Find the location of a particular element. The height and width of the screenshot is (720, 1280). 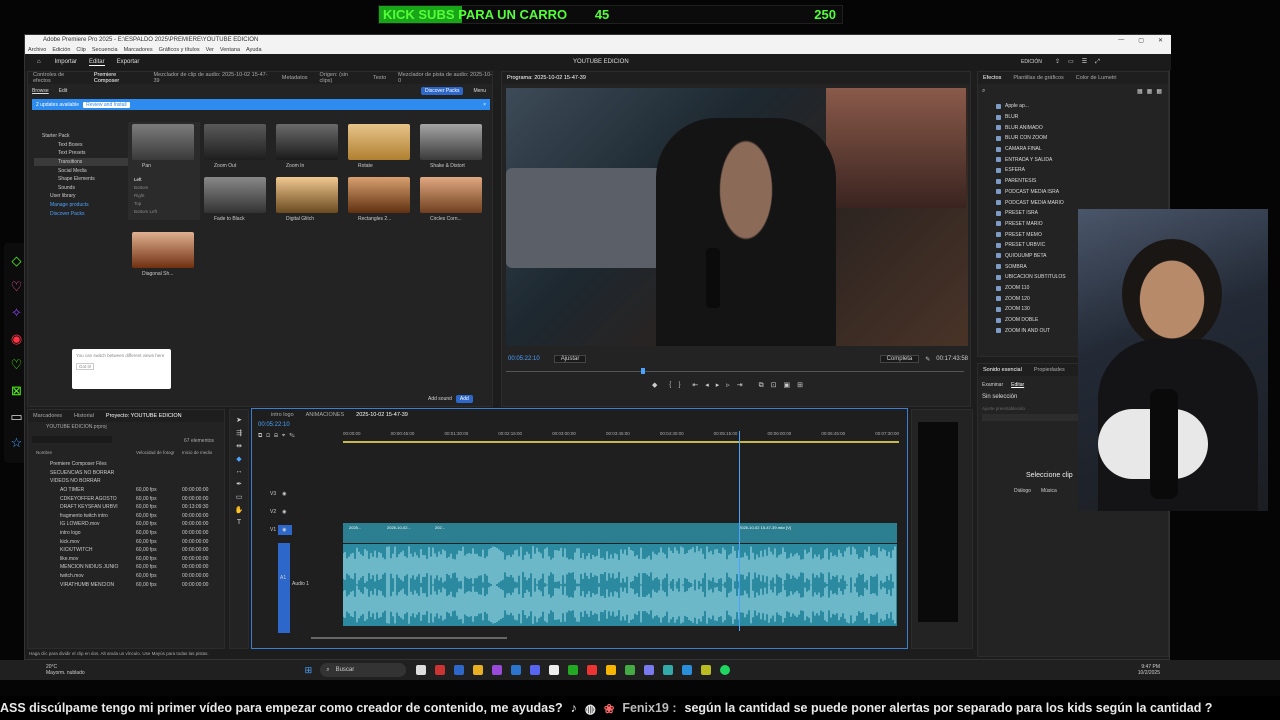

tab-history: Historial is located at coordinates (84, 416).